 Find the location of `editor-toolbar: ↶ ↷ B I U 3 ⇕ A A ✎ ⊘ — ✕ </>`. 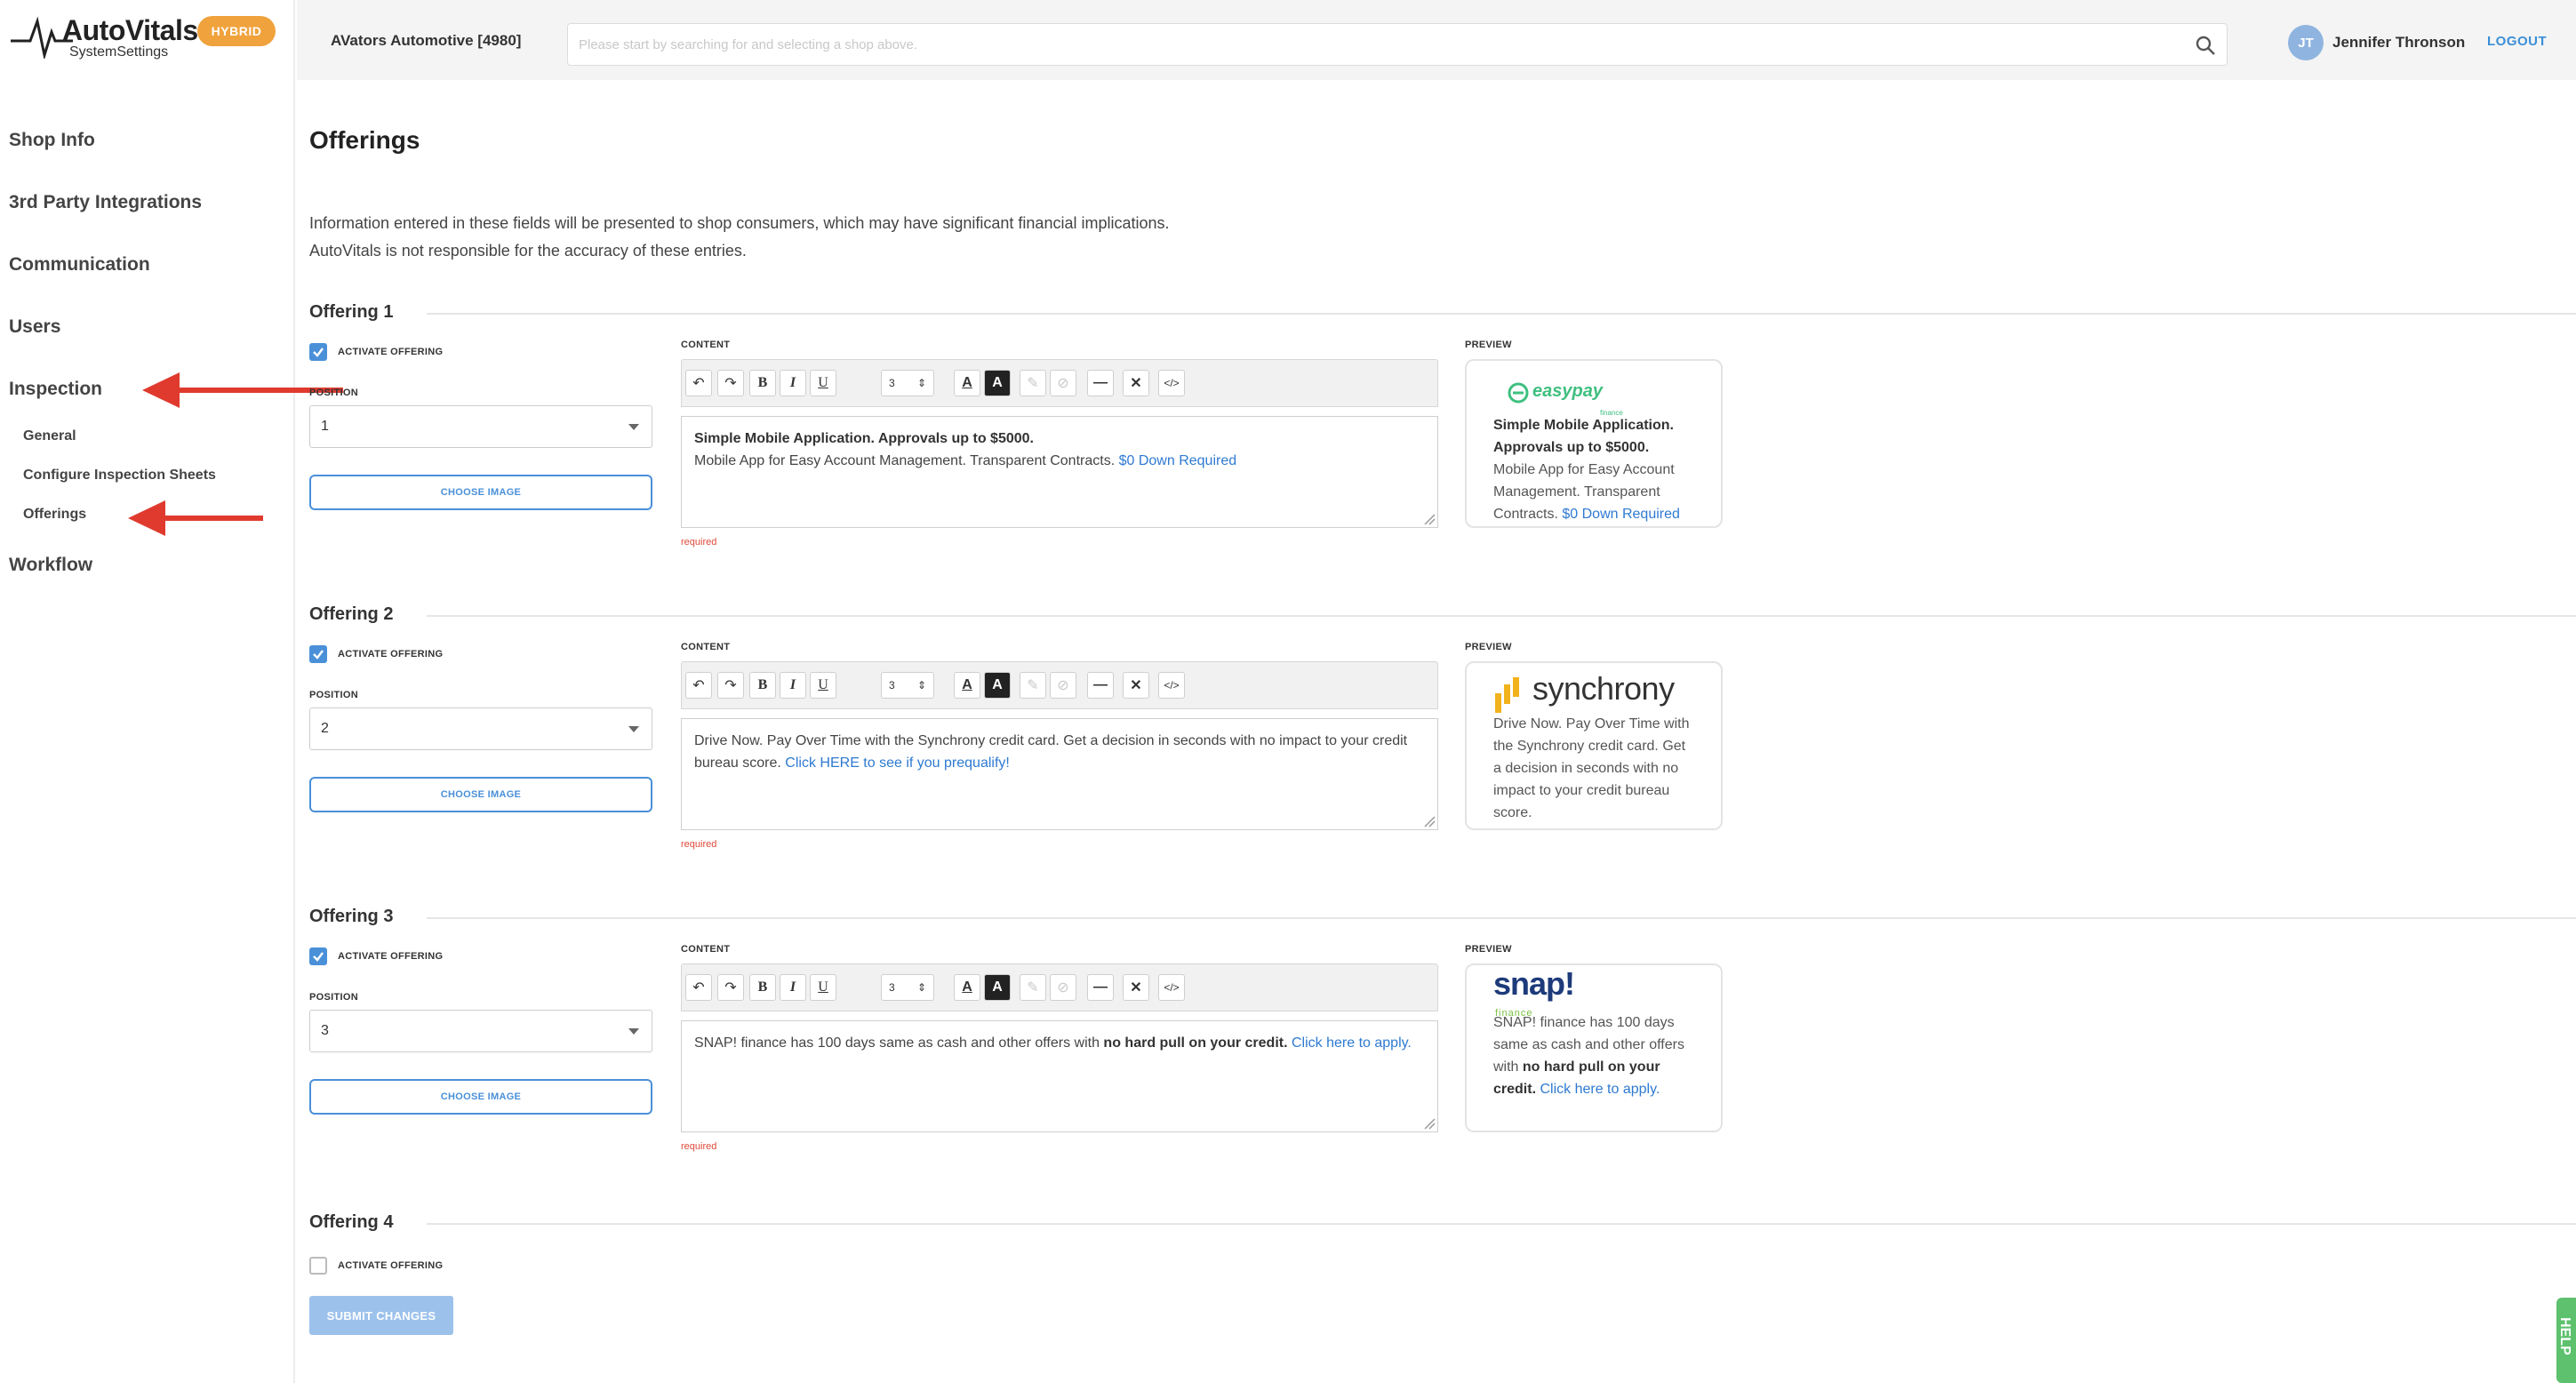

editor-toolbar: ↶ ↷ B I U 3 ⇕ A A ✎ ⊘ — ✕ </> is located at coordinates (1059, 685).